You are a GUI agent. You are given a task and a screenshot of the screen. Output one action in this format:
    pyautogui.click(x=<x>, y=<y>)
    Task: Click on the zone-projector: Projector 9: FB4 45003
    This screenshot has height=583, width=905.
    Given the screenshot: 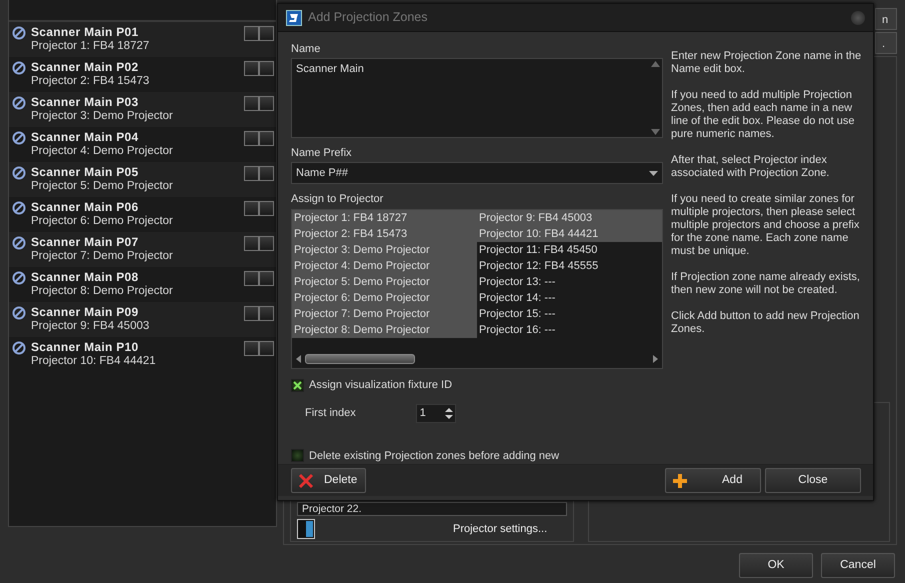 What is the action you would take?
    pyautogui.click(x=90, y=326)
    